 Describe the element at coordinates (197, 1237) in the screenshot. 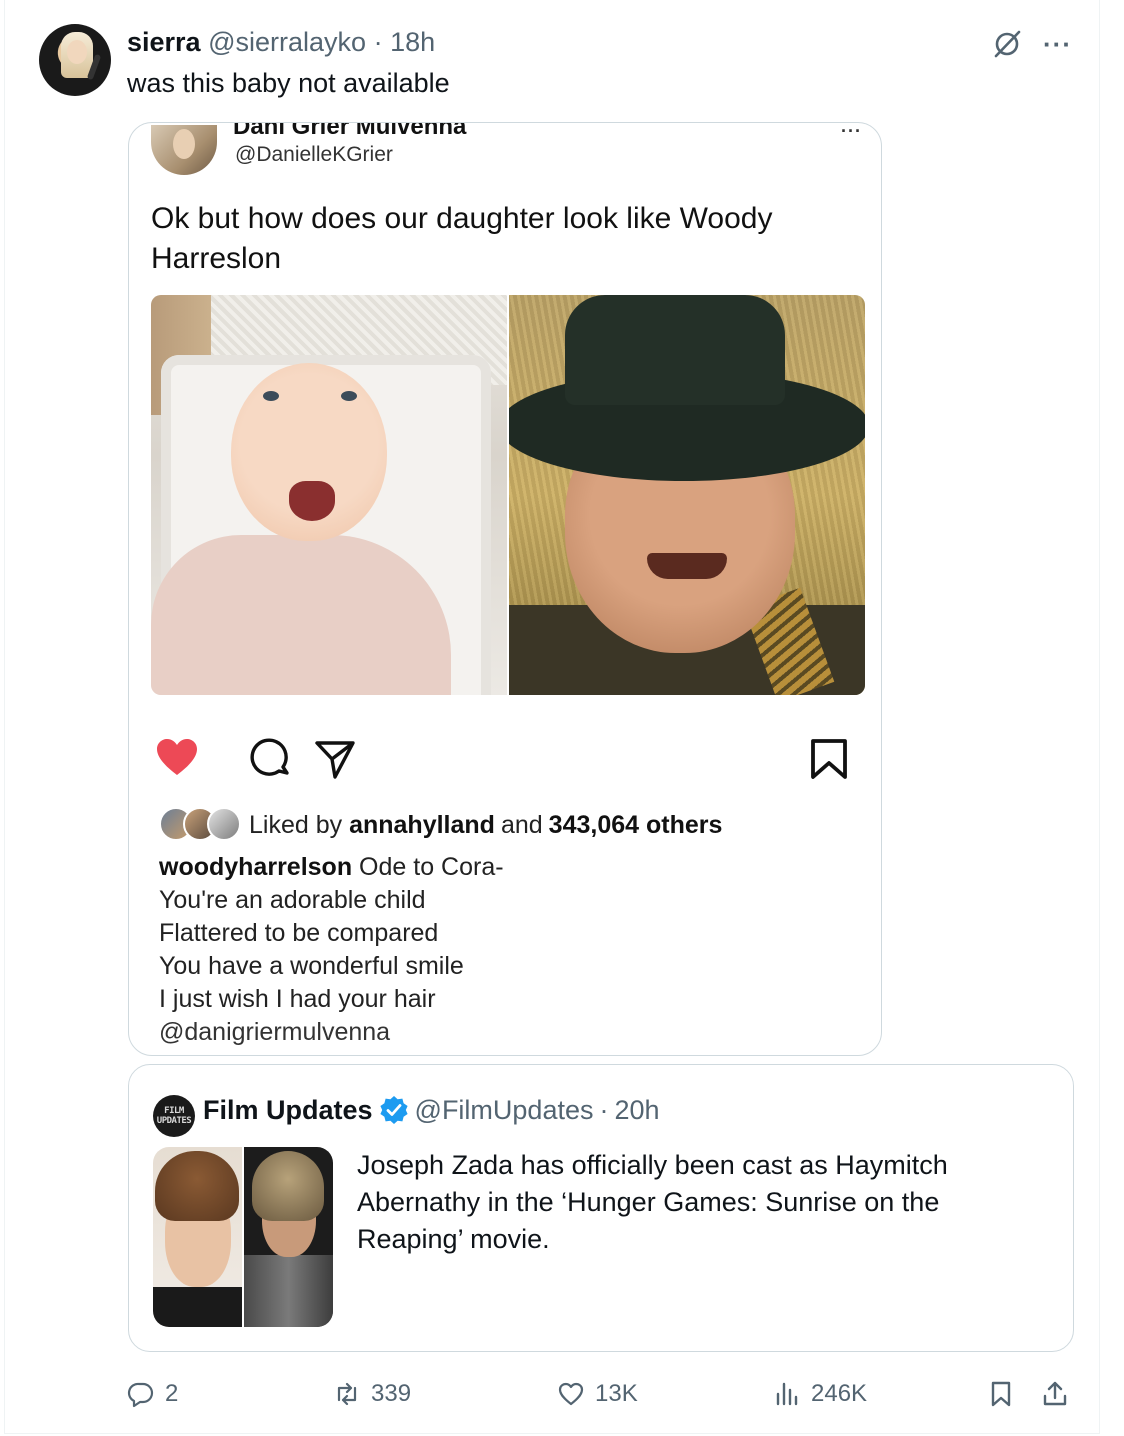

I see `joseph-zada-photo` at that location.